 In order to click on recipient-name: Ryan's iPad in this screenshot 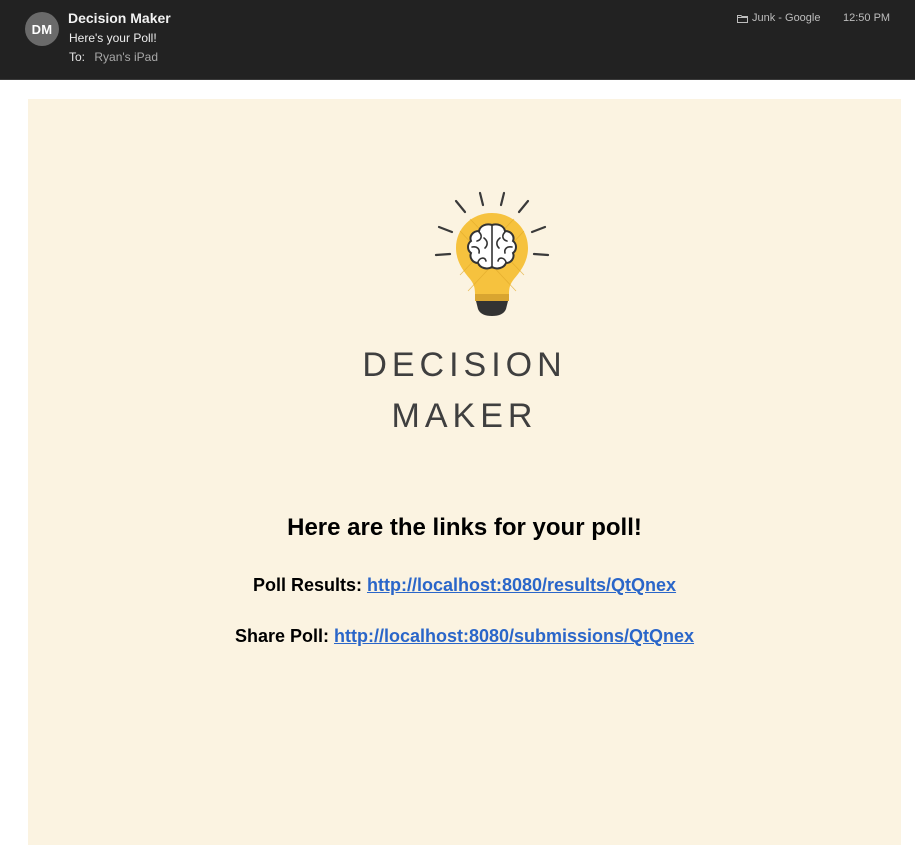, I will do `click(126, 57)`.